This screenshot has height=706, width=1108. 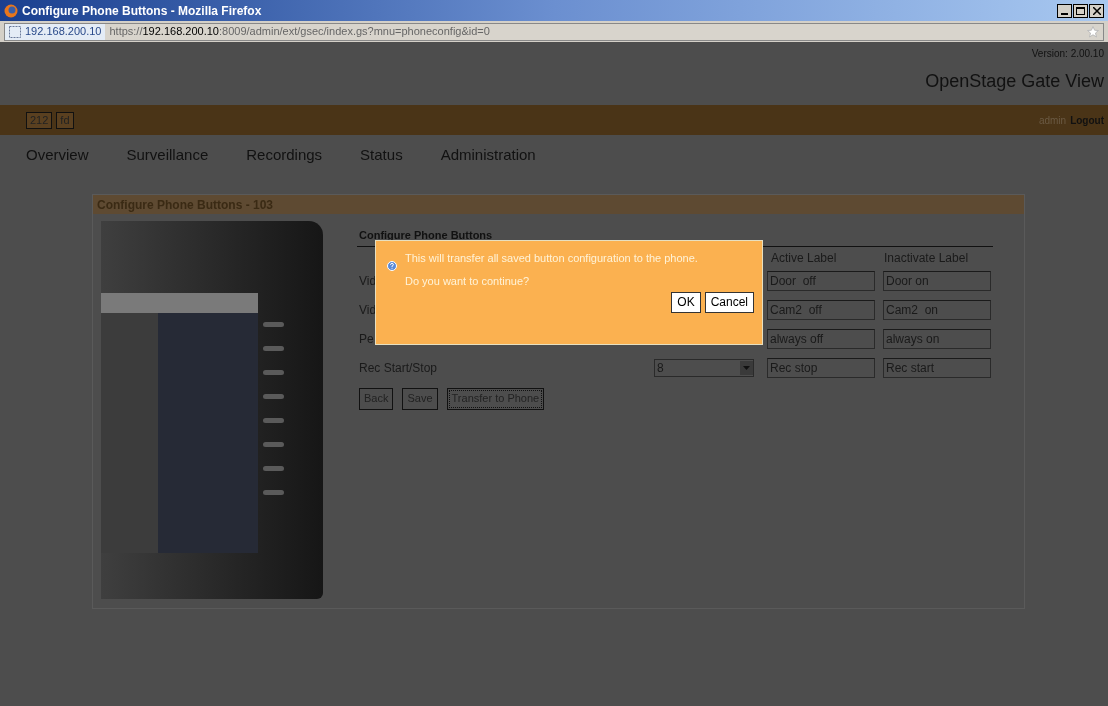 What do you see at coordinates (65, 120) in the screenshot?
I see `header-badge: fd` at bounding box center [65, 120].